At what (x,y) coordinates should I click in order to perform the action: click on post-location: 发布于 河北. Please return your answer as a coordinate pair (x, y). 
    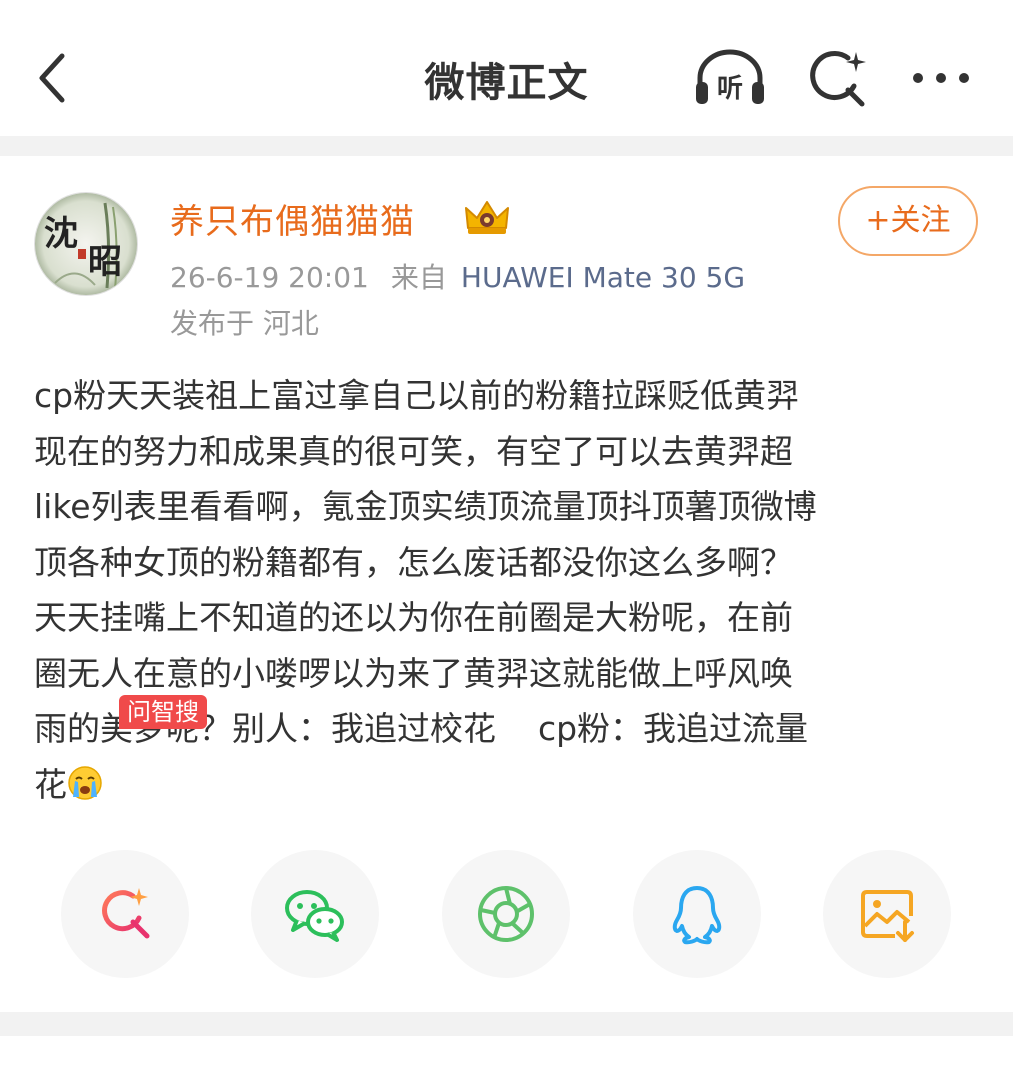
    Looking at the image, I should click on (244, 323).